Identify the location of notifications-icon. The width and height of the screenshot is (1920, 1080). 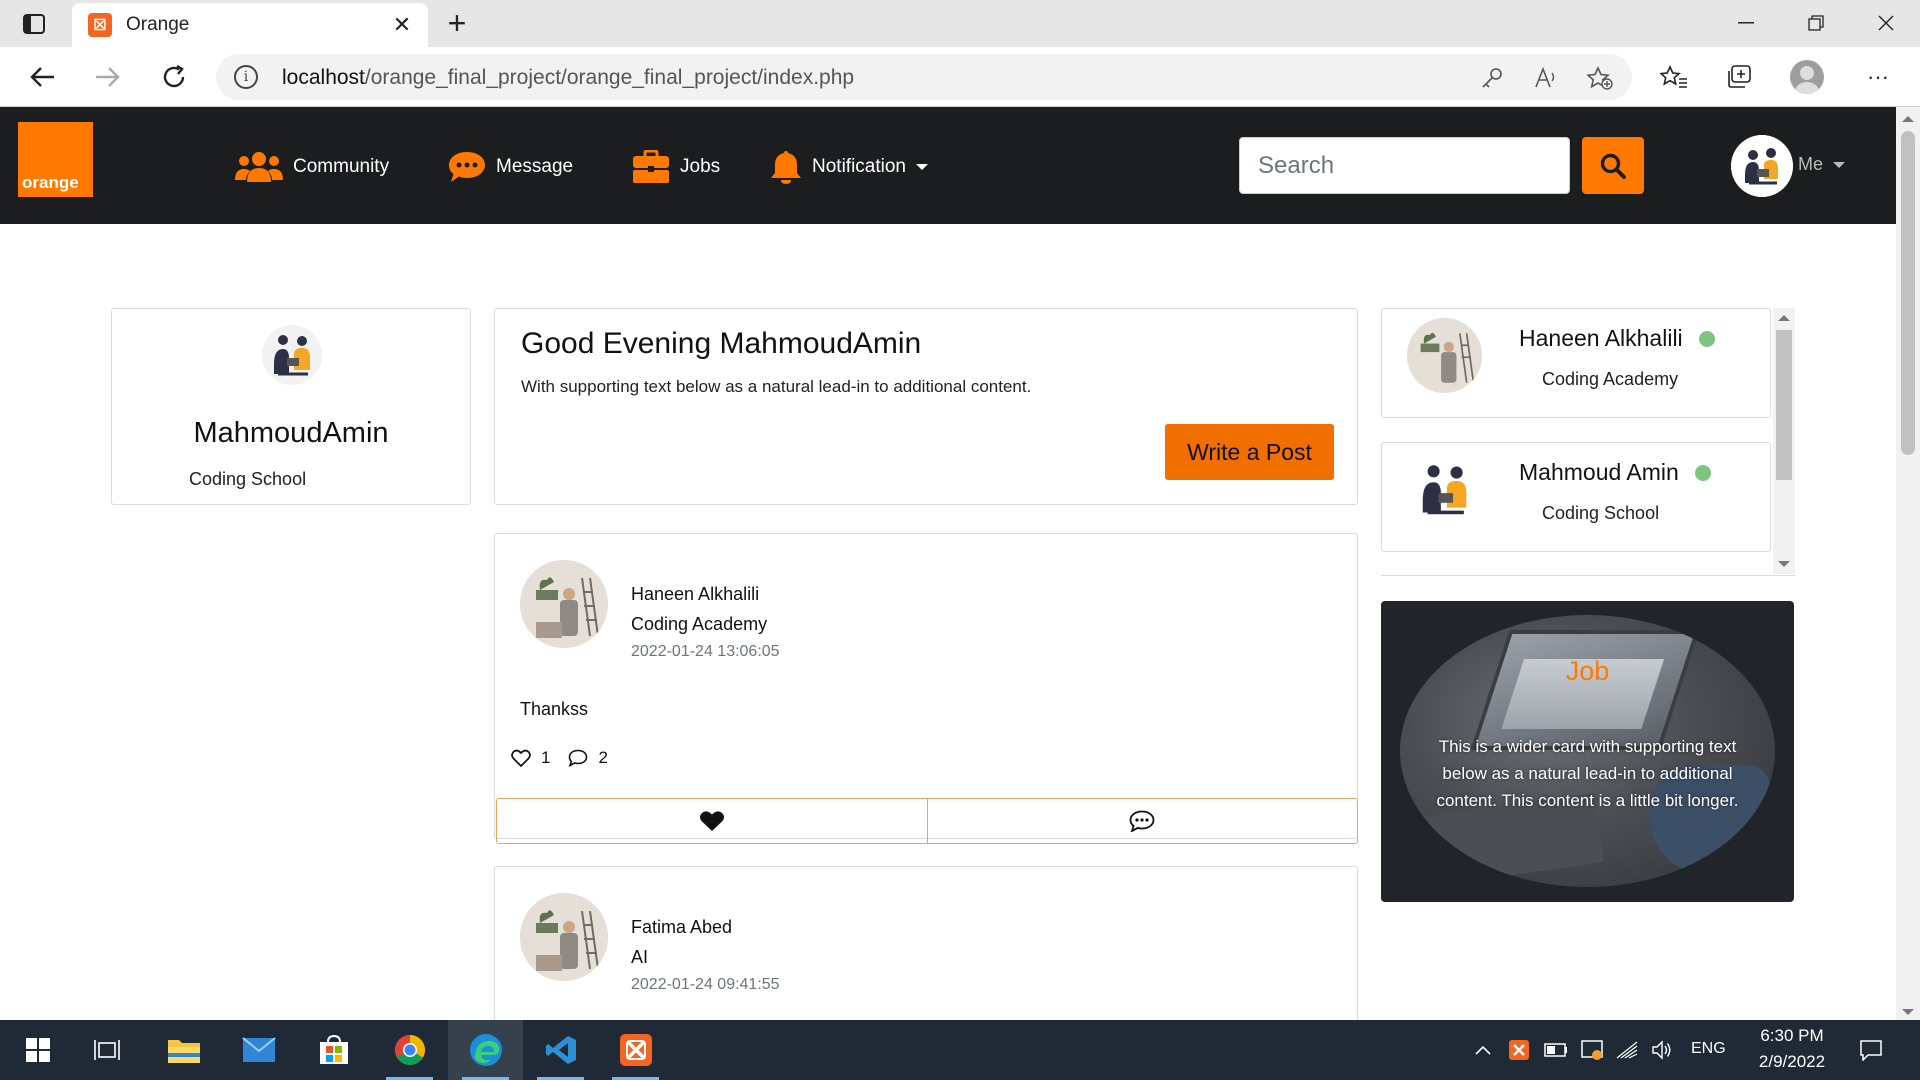
(1871, 1050).